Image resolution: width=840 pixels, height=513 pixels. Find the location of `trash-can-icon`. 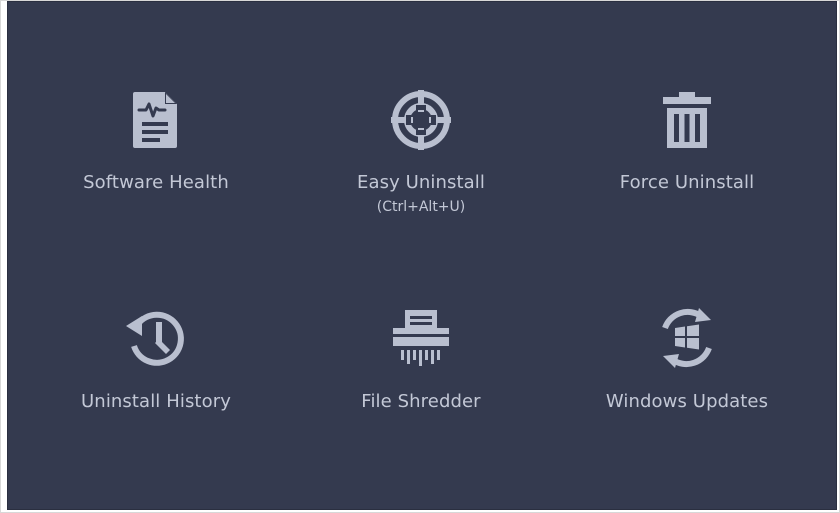

trash-can-icon is located at coordinates (687, 120).